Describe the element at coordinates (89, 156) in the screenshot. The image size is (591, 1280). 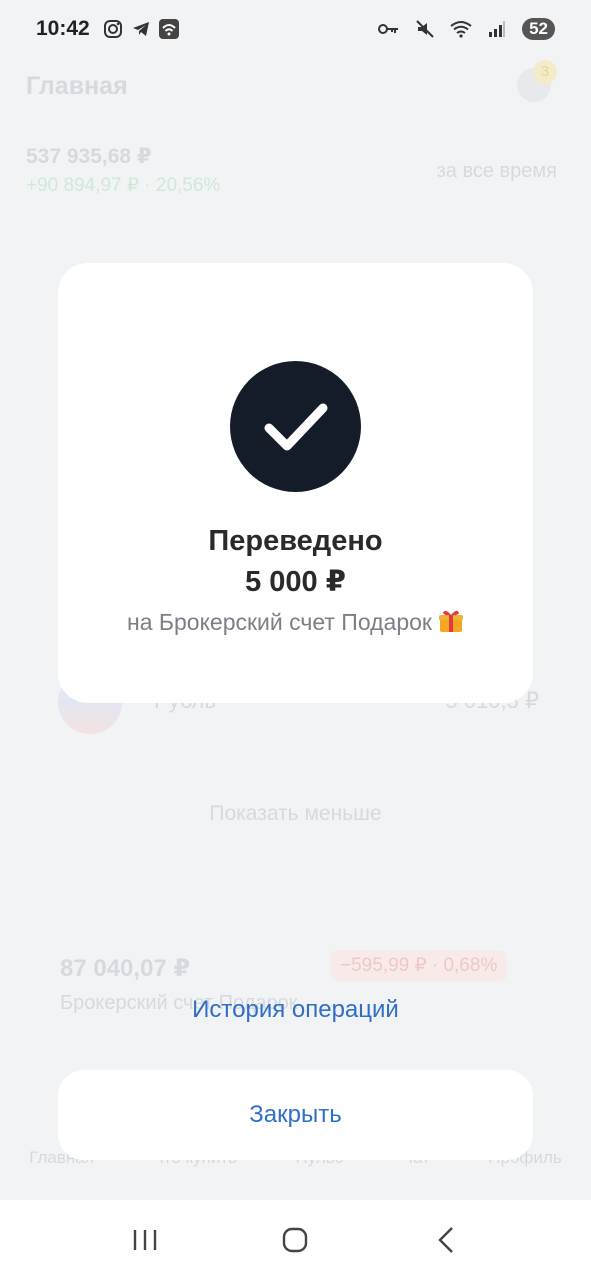
I see `portfolio-total: 537 935,68 ₽` at that location.